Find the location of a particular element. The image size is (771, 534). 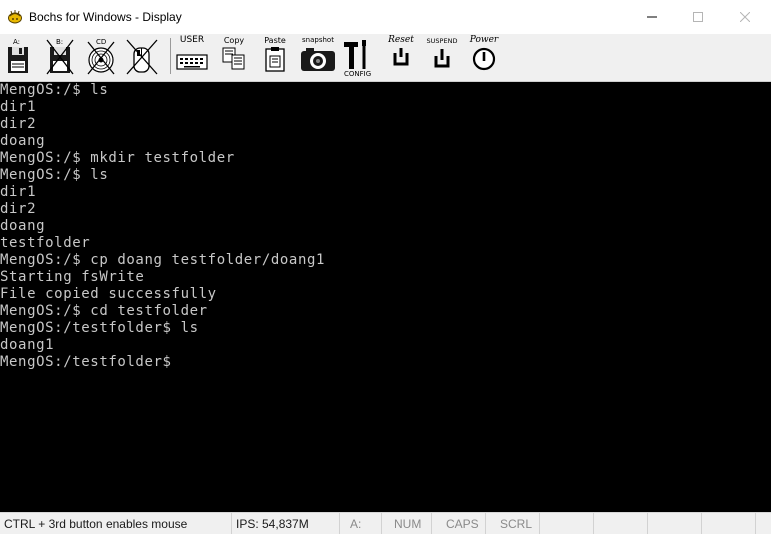

svg-text: CONFIG is located at coordinates (357, 73).